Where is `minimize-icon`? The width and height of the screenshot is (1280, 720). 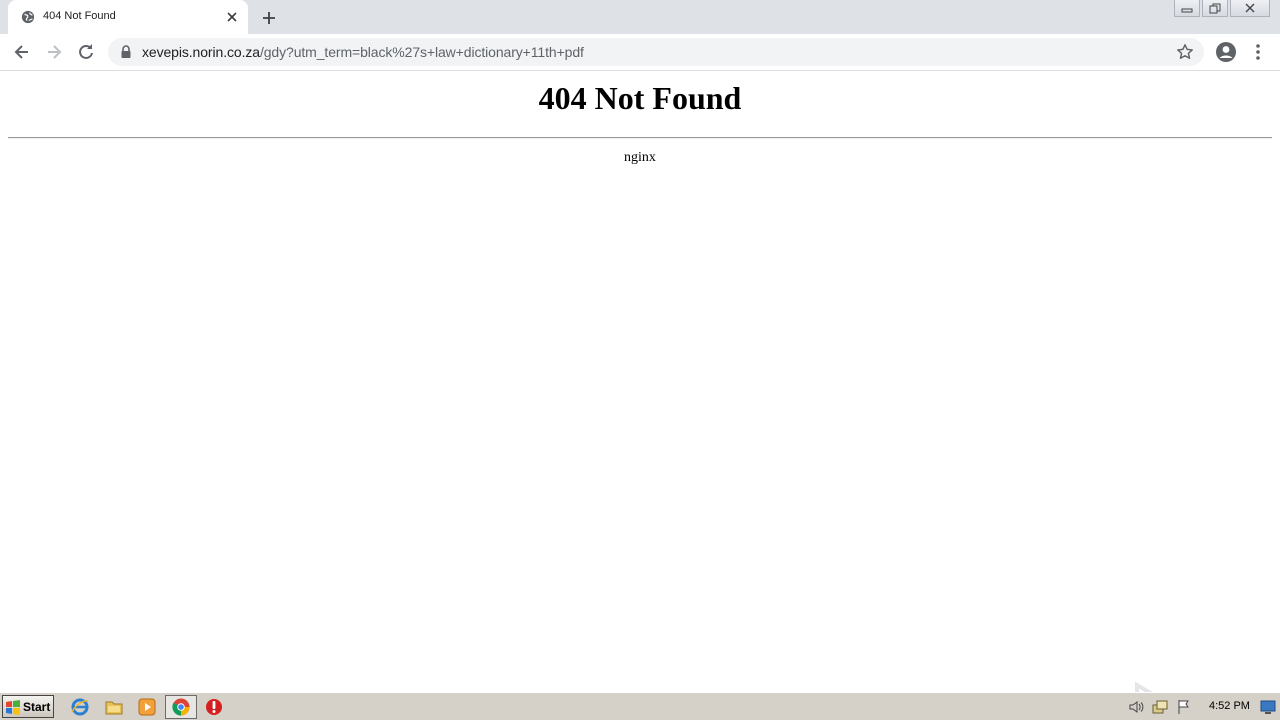 minimize-icon is located at coordinates (1187, 10).